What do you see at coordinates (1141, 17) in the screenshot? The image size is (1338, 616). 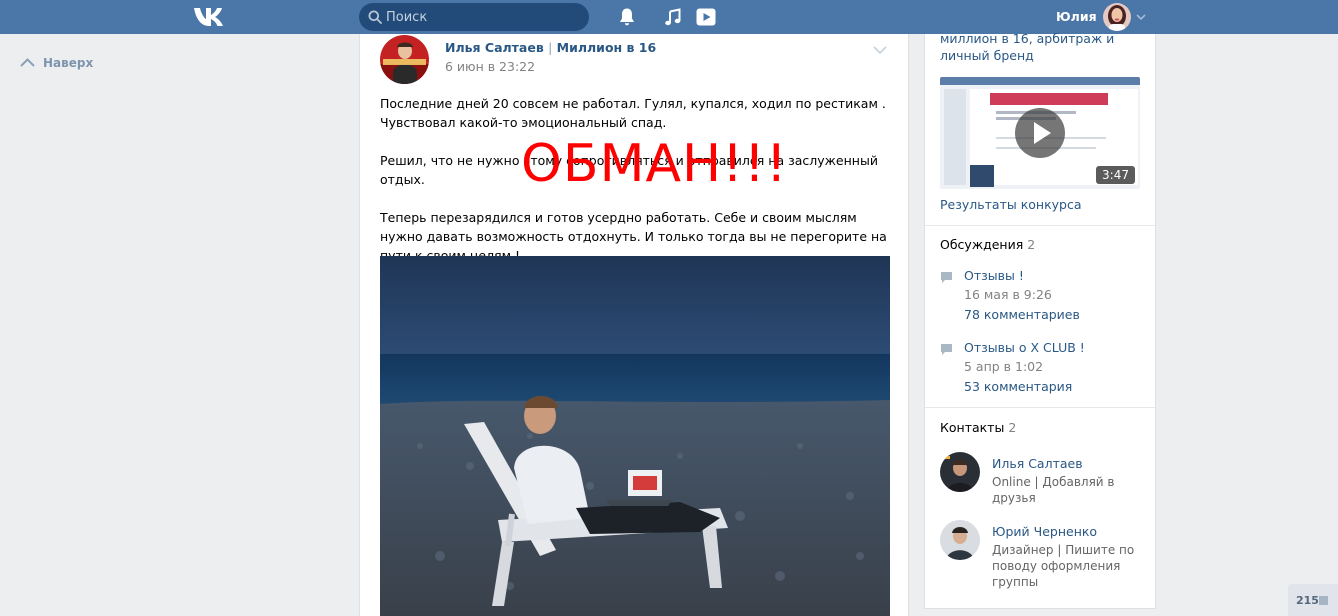 I see `chevron-down-icon` at bounding box center [1141, 17].